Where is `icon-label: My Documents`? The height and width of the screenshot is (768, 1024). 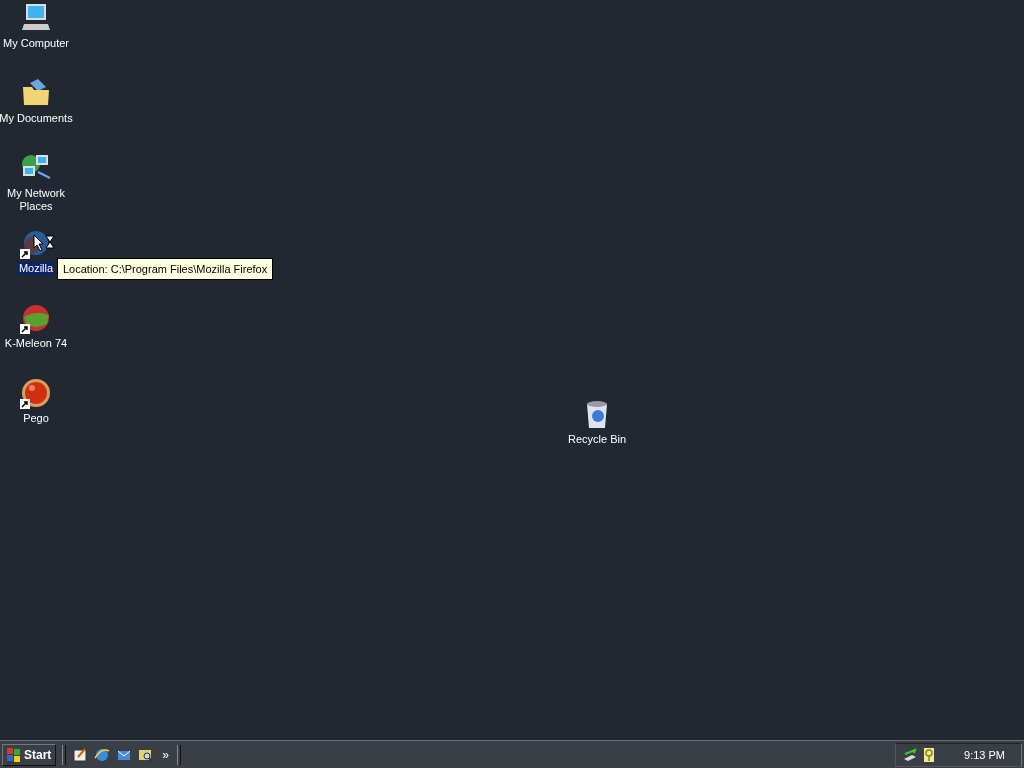 icon-label: My Documents is located at coordinates (37, 118).